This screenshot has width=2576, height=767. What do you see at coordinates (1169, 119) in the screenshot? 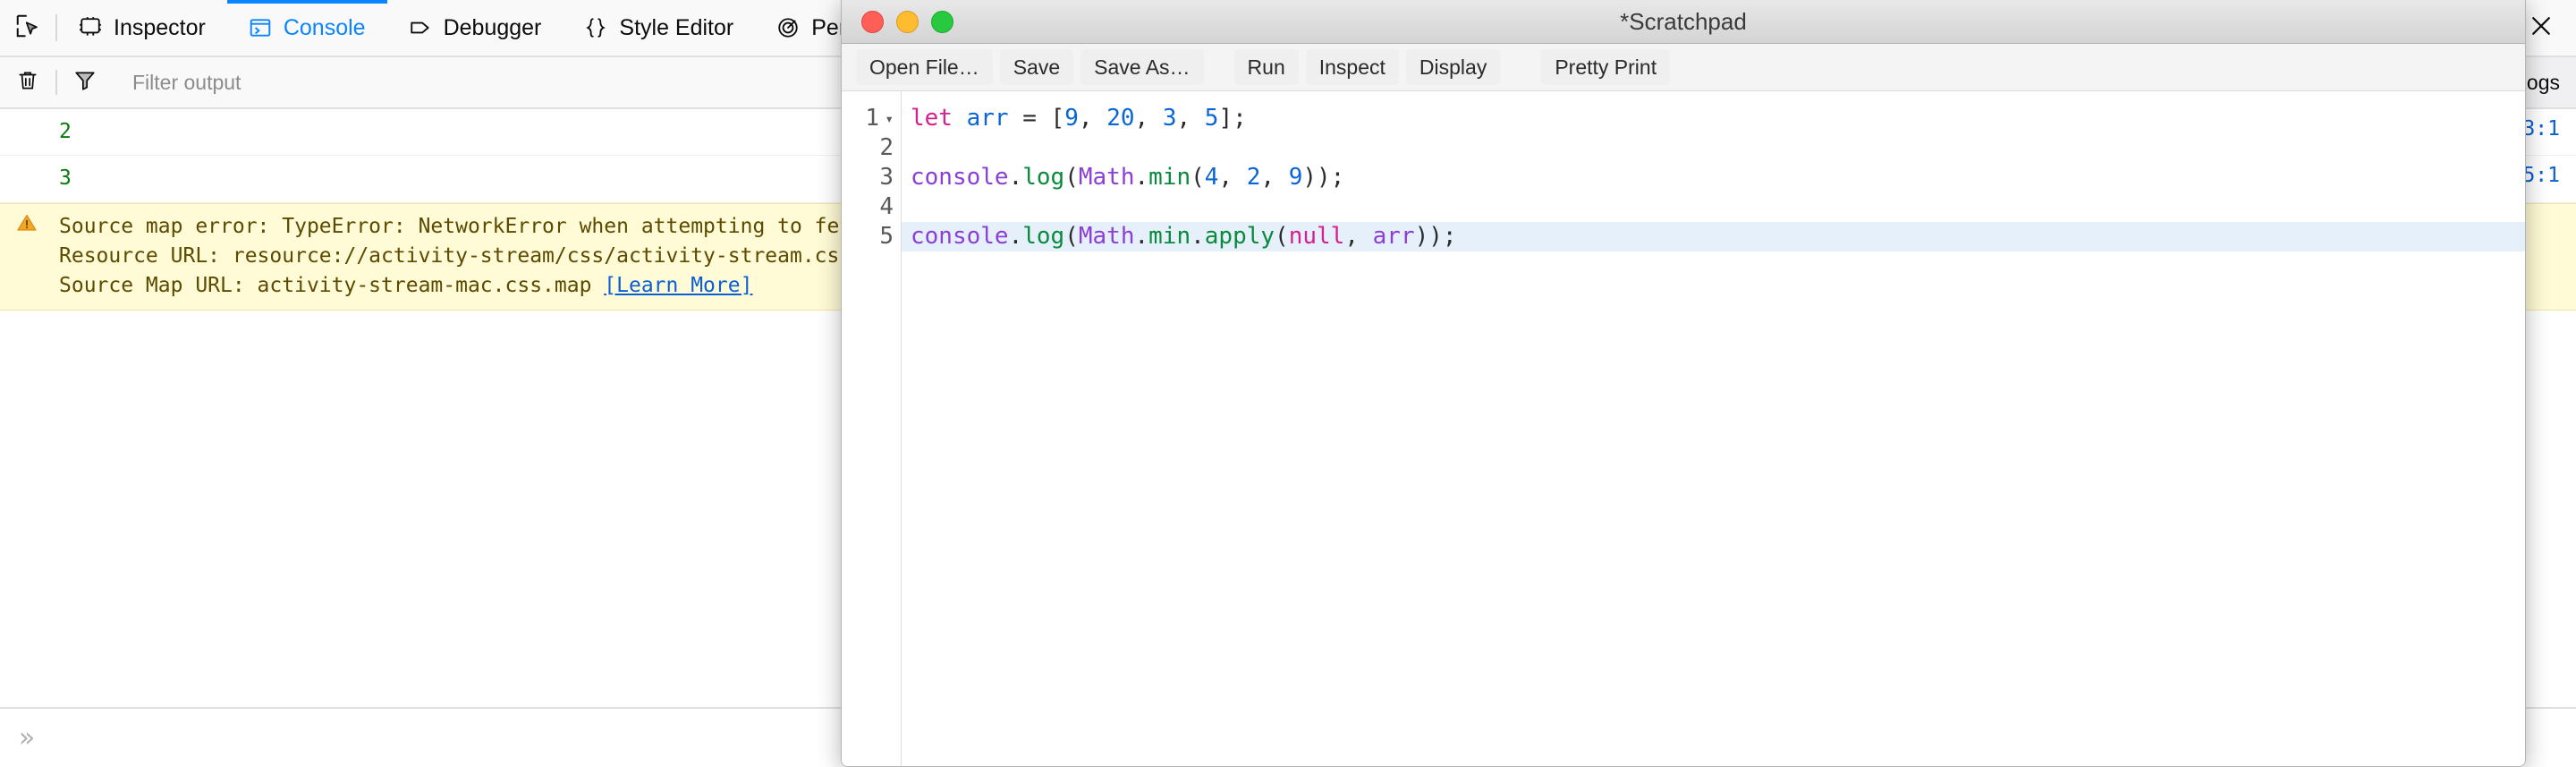
I see `code-token: 3` at bounding box center [1169, 119].